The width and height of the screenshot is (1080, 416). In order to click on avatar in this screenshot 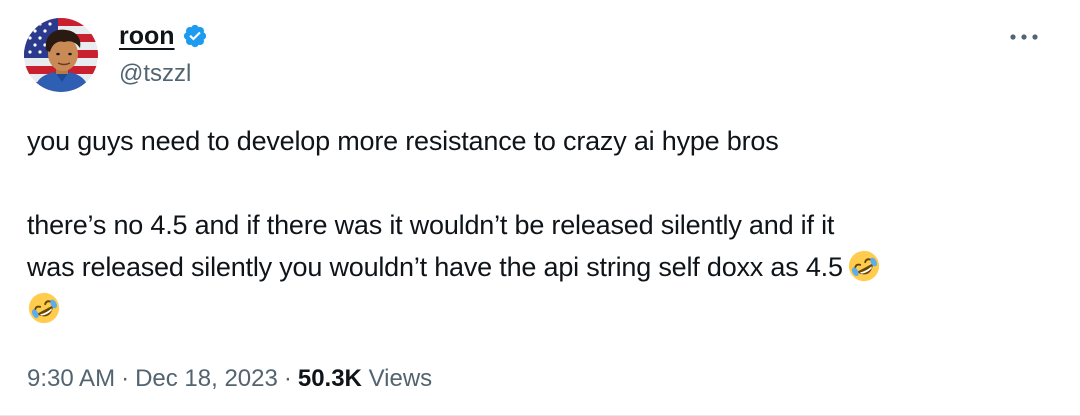, I will do `click(61, 55)`.